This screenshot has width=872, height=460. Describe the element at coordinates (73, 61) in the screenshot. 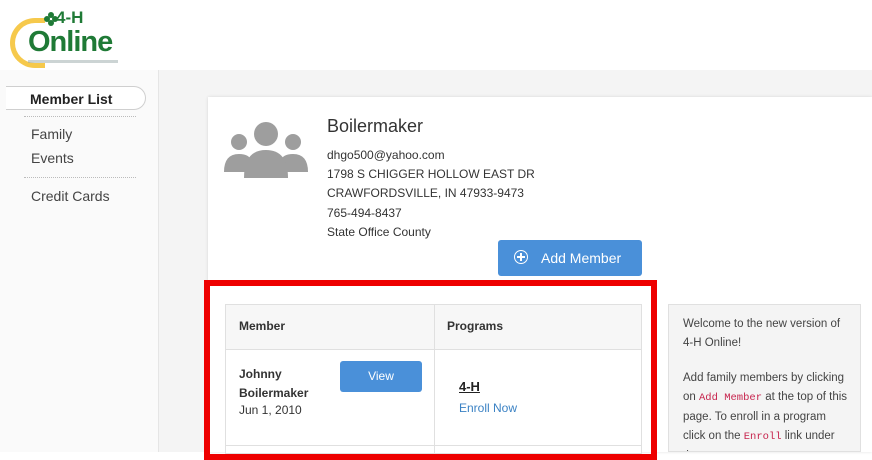

I see `logo-tagline` at that location.